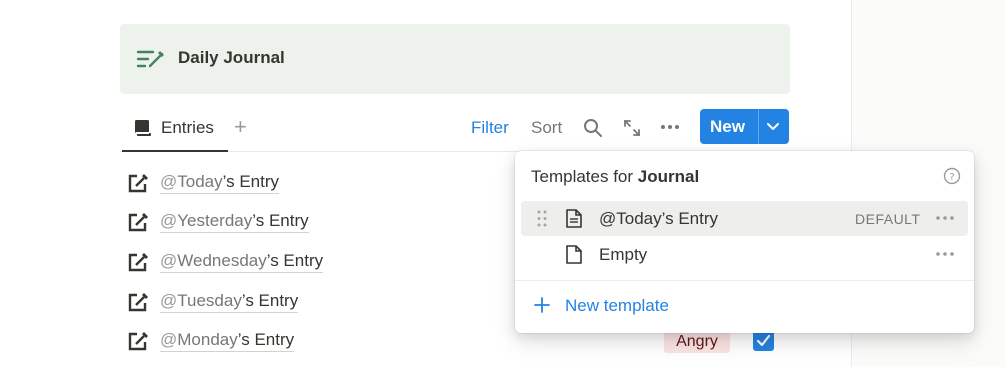 This screenshot has width=1005, height=367. Describe the element at coordinates (229, 302) in the screenshot. I see `entry-title: @Tuesday’s Entry` at that location.